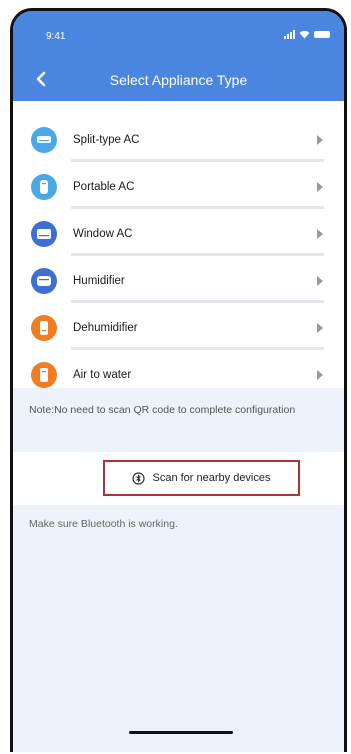 The image size is (351, 754). Describe the element at coordinates (44, 139) in the screenshot. I see `split-ac-icon` at that location.